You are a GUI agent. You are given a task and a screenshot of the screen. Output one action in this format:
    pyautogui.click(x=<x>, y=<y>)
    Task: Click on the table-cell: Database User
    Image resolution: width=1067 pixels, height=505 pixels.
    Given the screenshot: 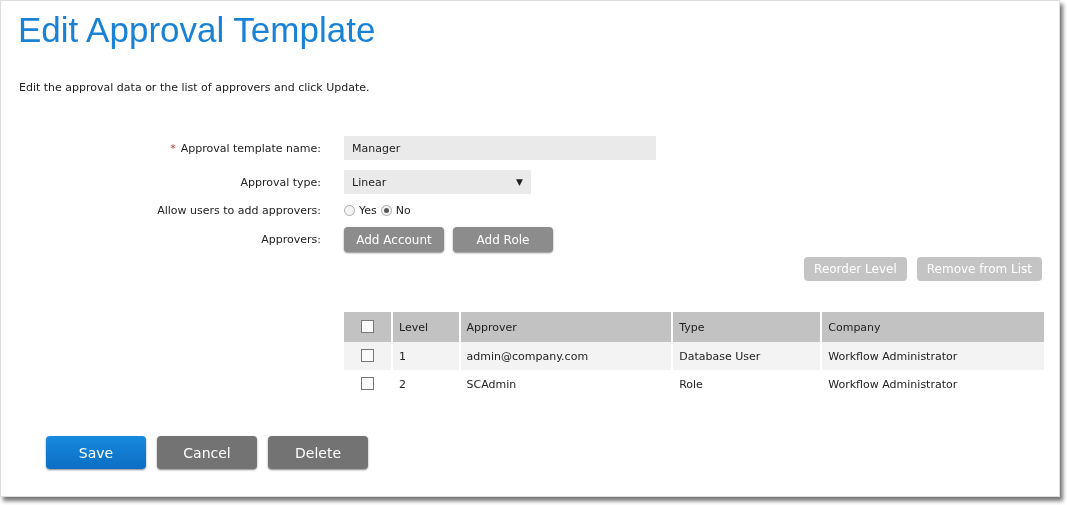 What is the action you would take?
    pyautogui.click(x=747, y=356)
    